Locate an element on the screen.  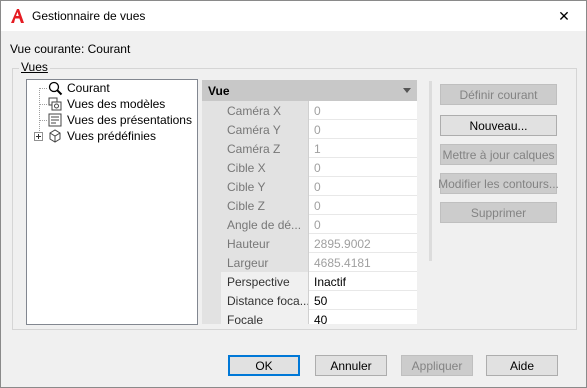
property-name: Focale is located at coordinates (265, 317).